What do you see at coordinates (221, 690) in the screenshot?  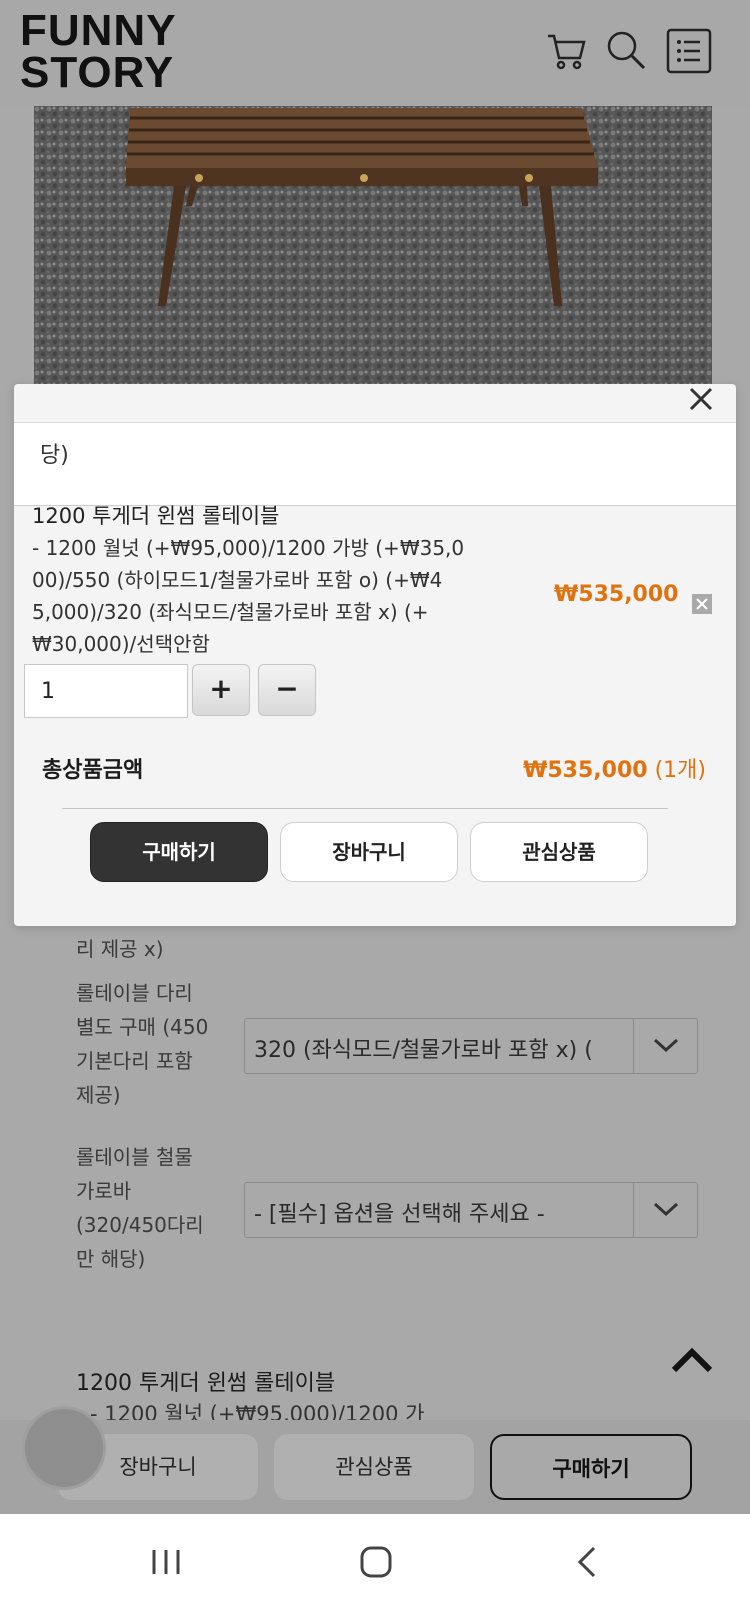 I see `quantity-increase-button: +` at bounding box center [221, 690].